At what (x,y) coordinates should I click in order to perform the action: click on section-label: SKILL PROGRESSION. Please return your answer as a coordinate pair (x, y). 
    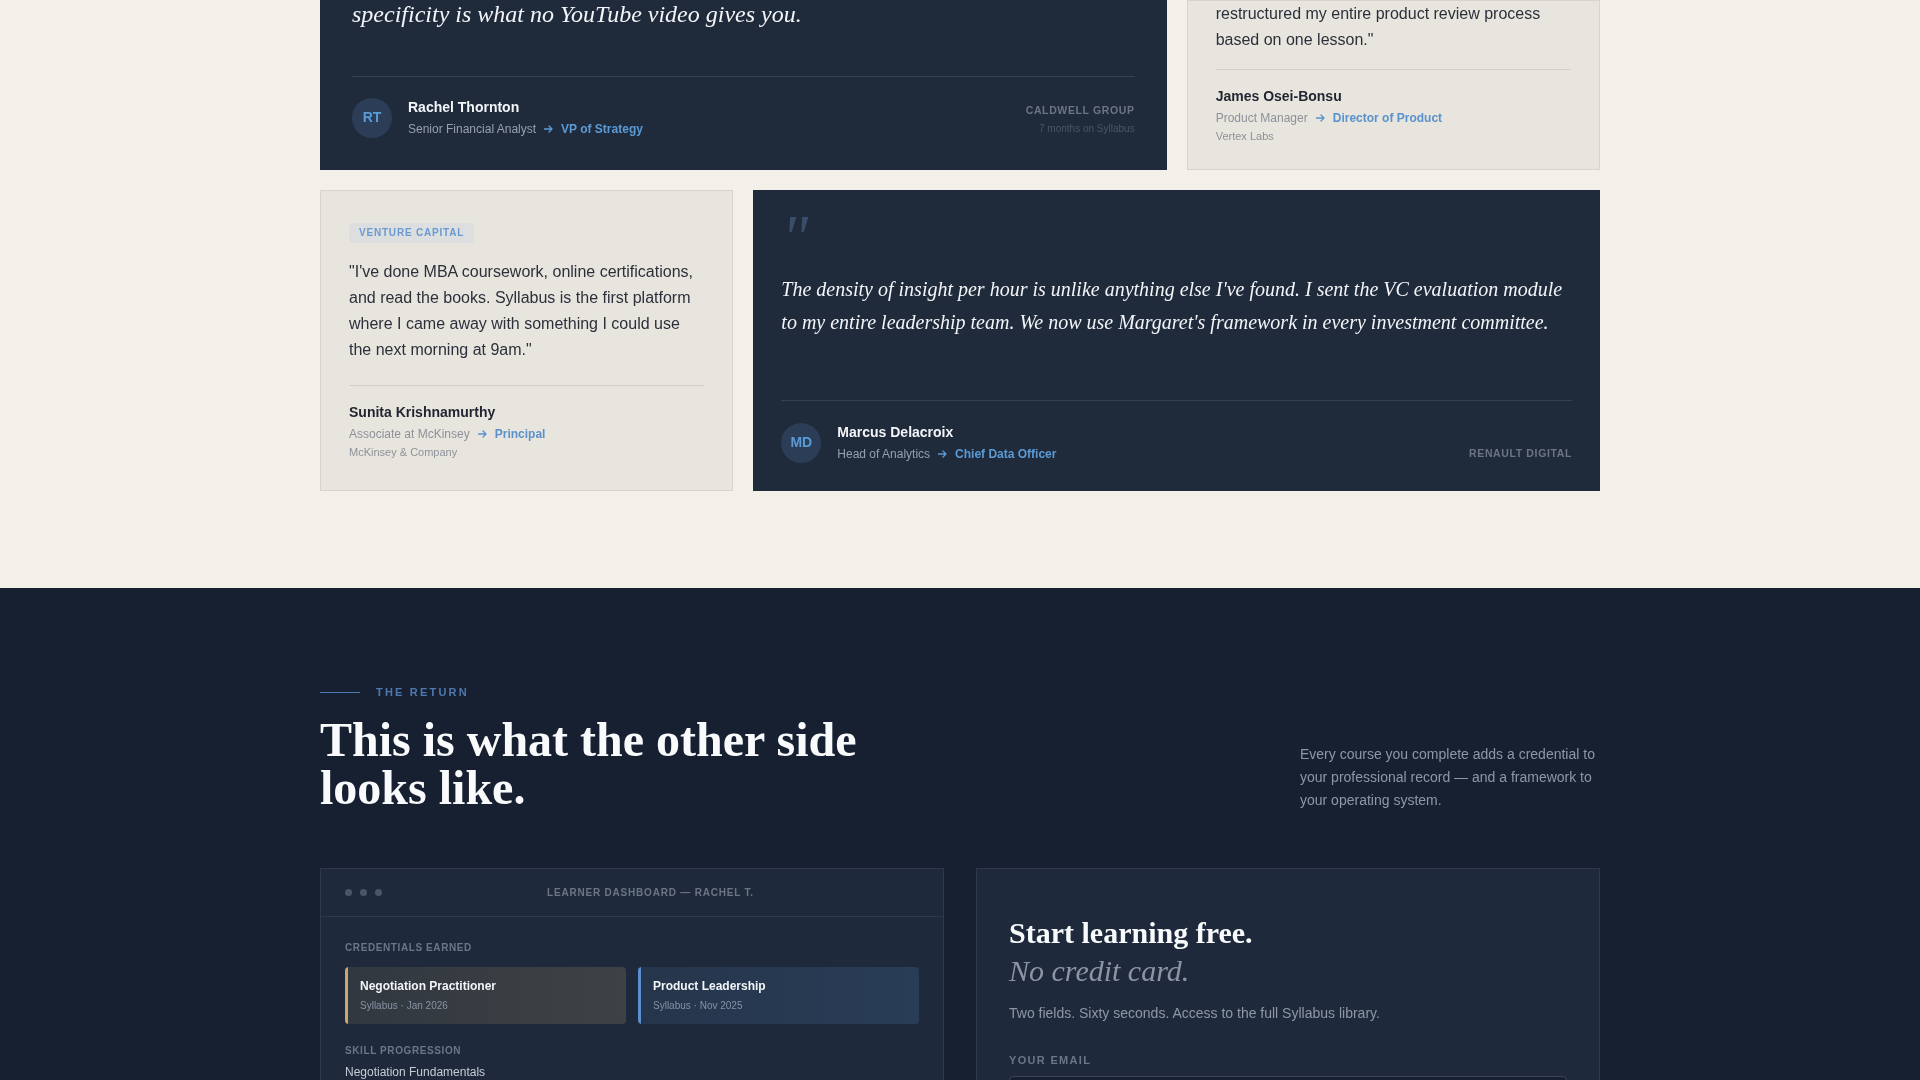
    Looking at the image, I should click on (404, 1051).